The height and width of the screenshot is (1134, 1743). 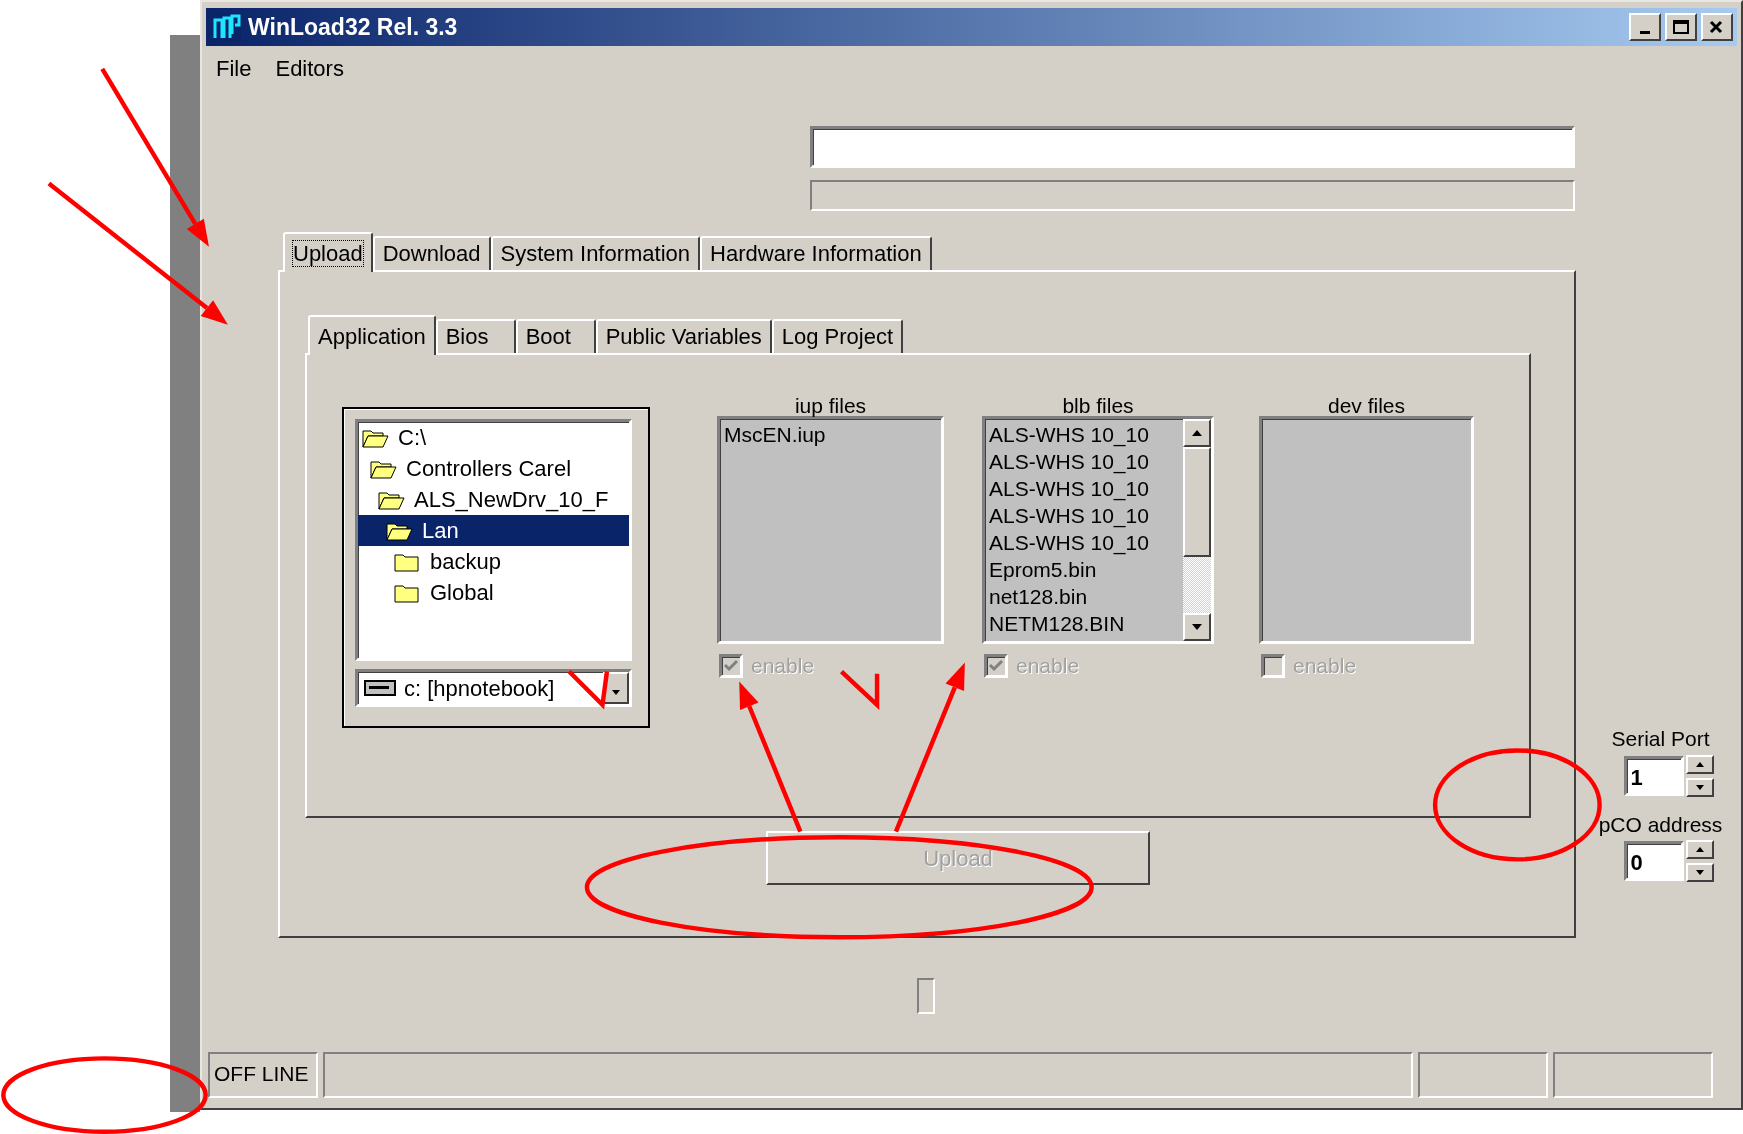 What do you see at coordinates (1366, 404) in the screenshot?
I see `list-title: dev files` at bounding box center [1366, 404].